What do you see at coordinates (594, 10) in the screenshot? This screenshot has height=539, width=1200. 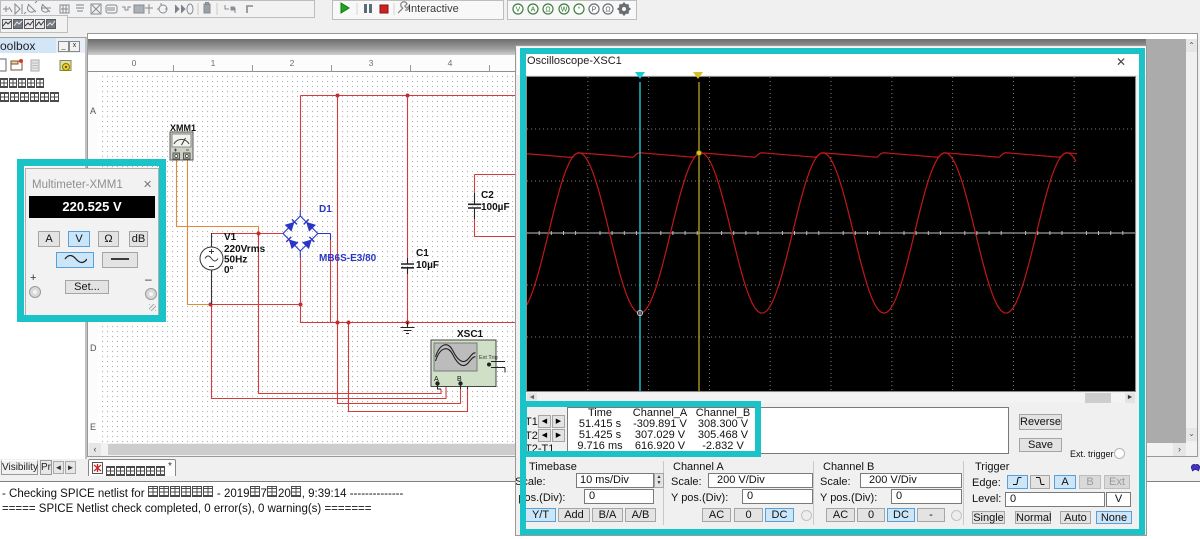 I see `svg-text: P` at bounding box center [594, 10].